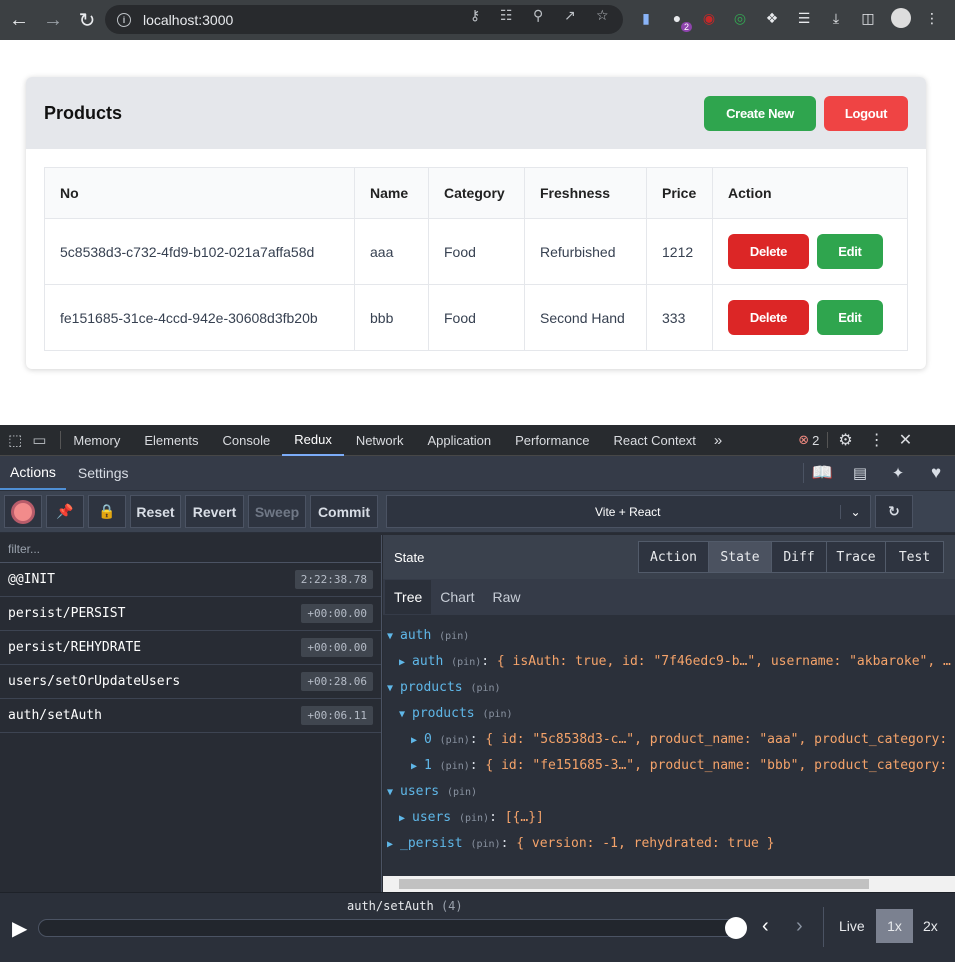 The width and height of the screenshot is (955, 962). I want to click on tab-redux: Redux, so click(313, 440).